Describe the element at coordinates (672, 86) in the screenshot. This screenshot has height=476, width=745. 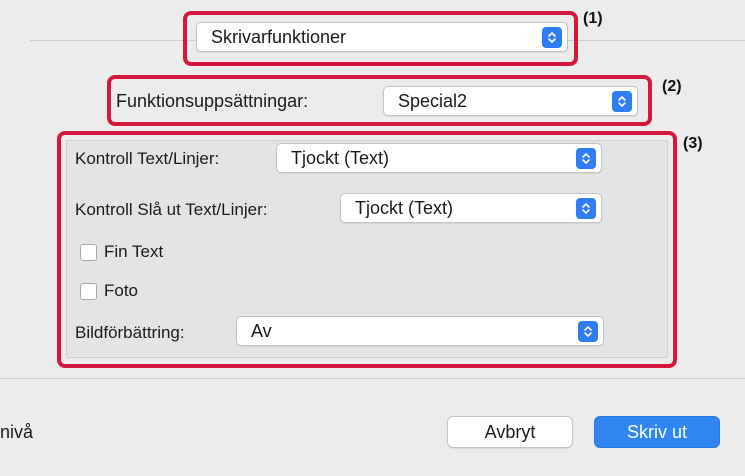
I see `callout-2: (2)` at that location.